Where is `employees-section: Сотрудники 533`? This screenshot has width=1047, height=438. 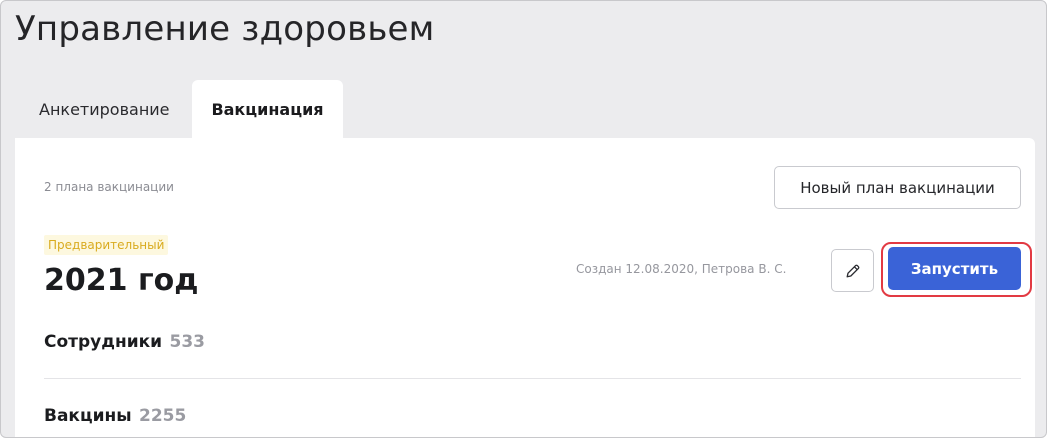 employees-section: Сотрудники 533 is located at coordinates (124, 342).